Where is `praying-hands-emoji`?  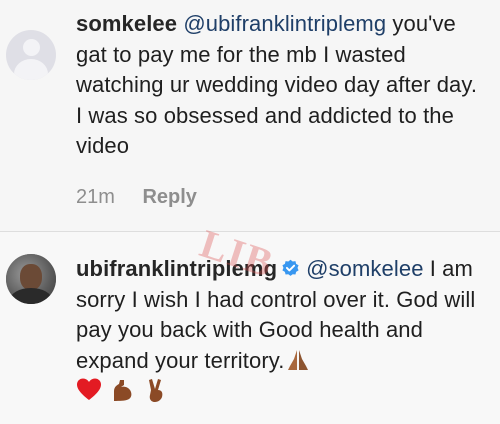 praying-hands-emoji is located at coordinates (298, 359).